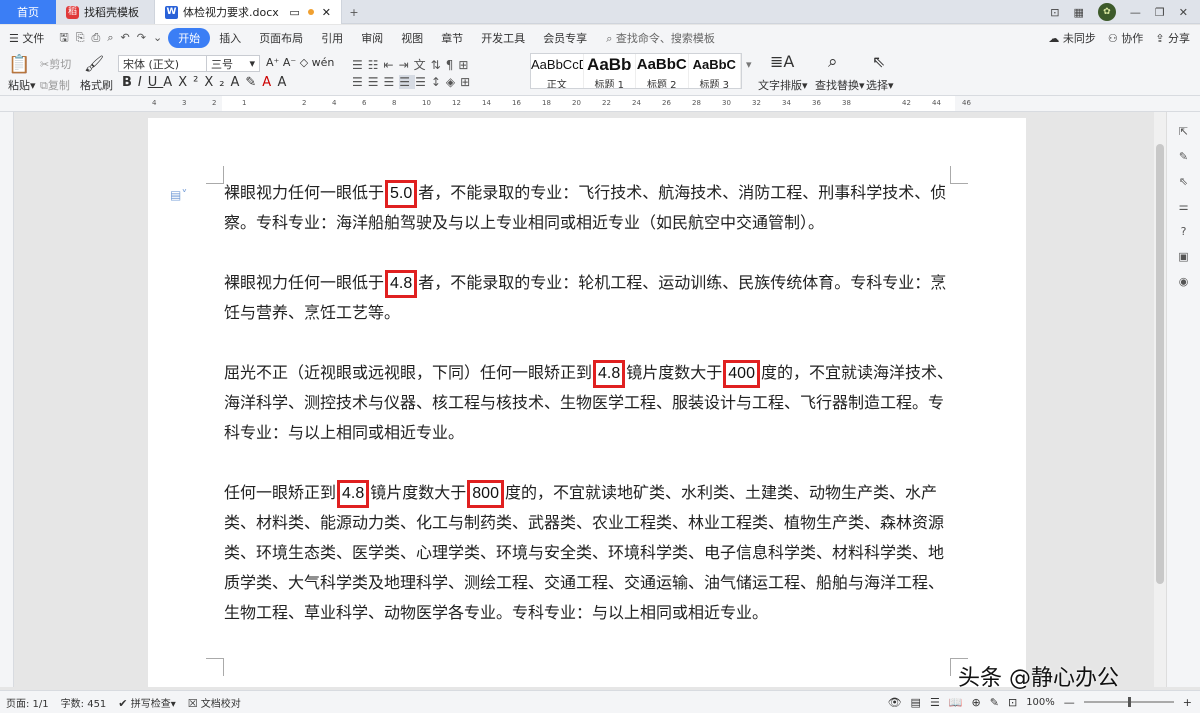 The image size is (1200, 713). What do you see at coordinates (19, 64) in the screenshot?
I see `clipboard-icon: 📋` at bounding box center [19, 64].